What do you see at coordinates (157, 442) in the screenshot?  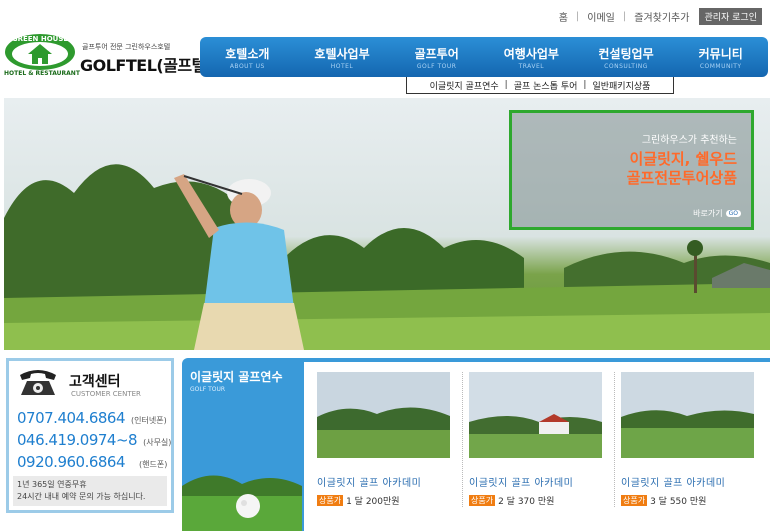 I see `phone-tag: (사무실)` at bounding box center [157, 442].